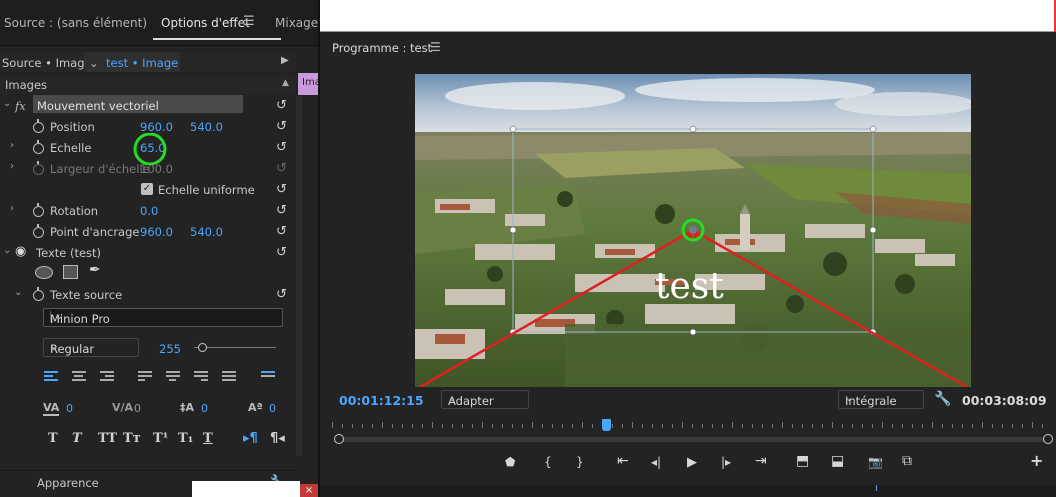  What do you see at coordinates (91, 347) in the screenshot?
I see `font-style-dropdown: Regular ⌄` at bounding box center [91, 347].